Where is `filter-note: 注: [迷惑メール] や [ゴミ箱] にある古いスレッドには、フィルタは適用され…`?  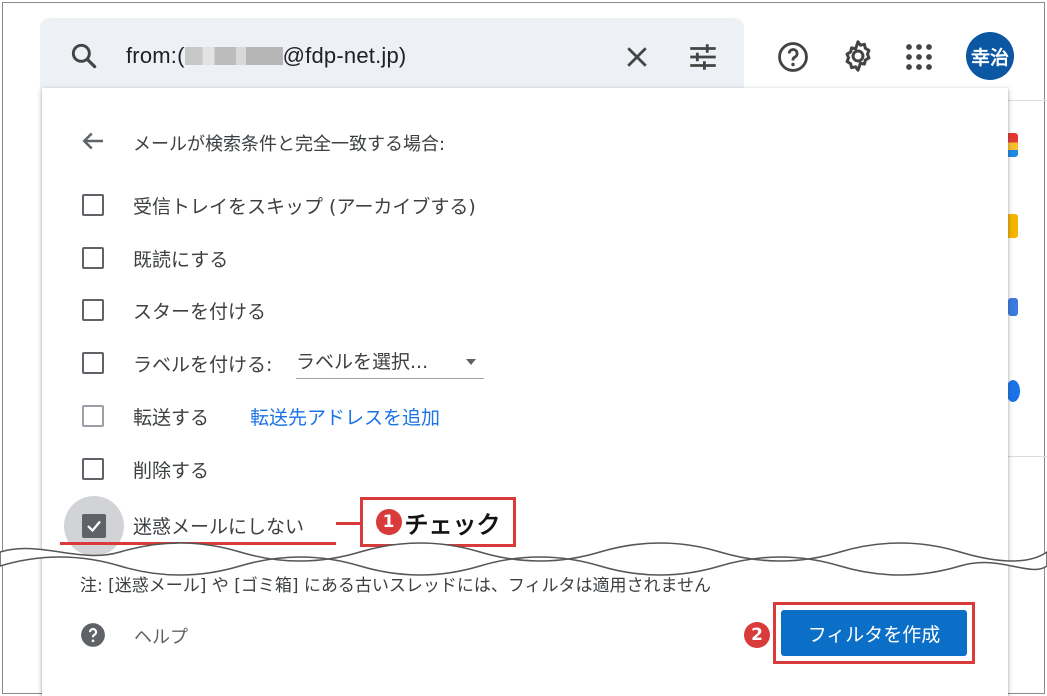 filter-note: 注: [迷惑メール] や [ゴミ箱] にある古いスレッドには、フィルタは適用され… is located at coordinates (396, 586).